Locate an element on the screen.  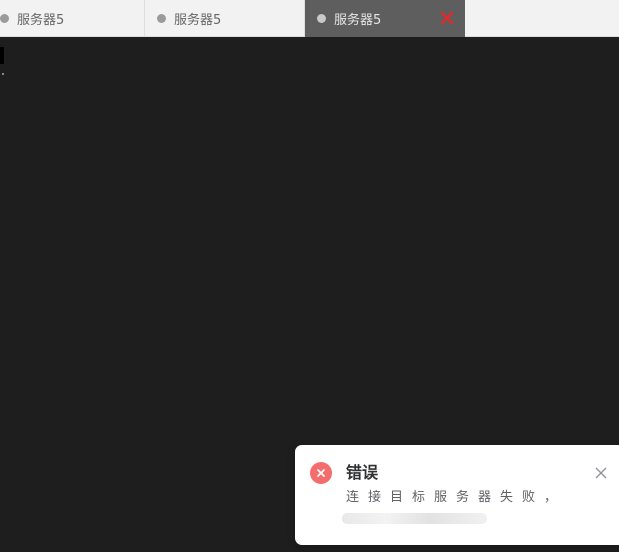
close-tab-icon is located at coordinates (447, 18).